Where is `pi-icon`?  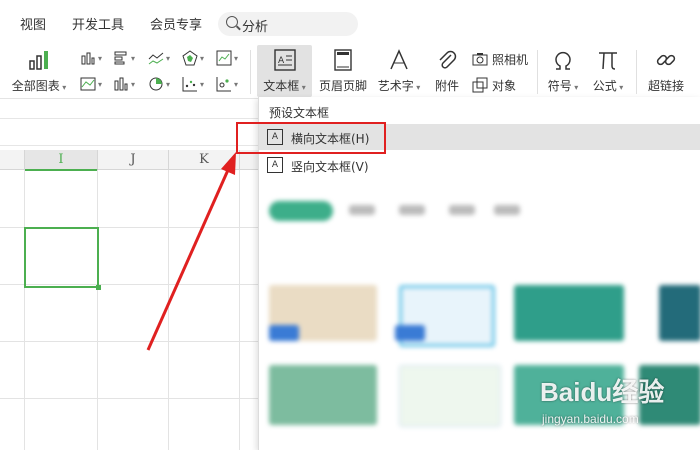 pi-icon is located at coordinates (608, 61).